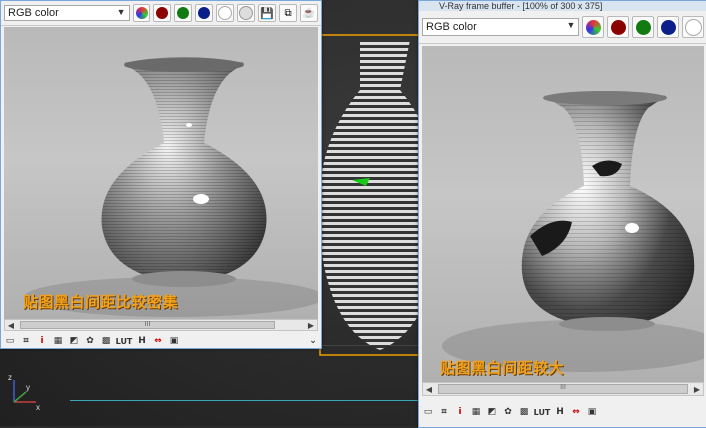  I want to click on frame-buffer-bottom-bar: ▭ ⌗ i ▦ ◩ ✿ ▩ LUT H ⇔ ▣ ⌄, so click(161, 341).